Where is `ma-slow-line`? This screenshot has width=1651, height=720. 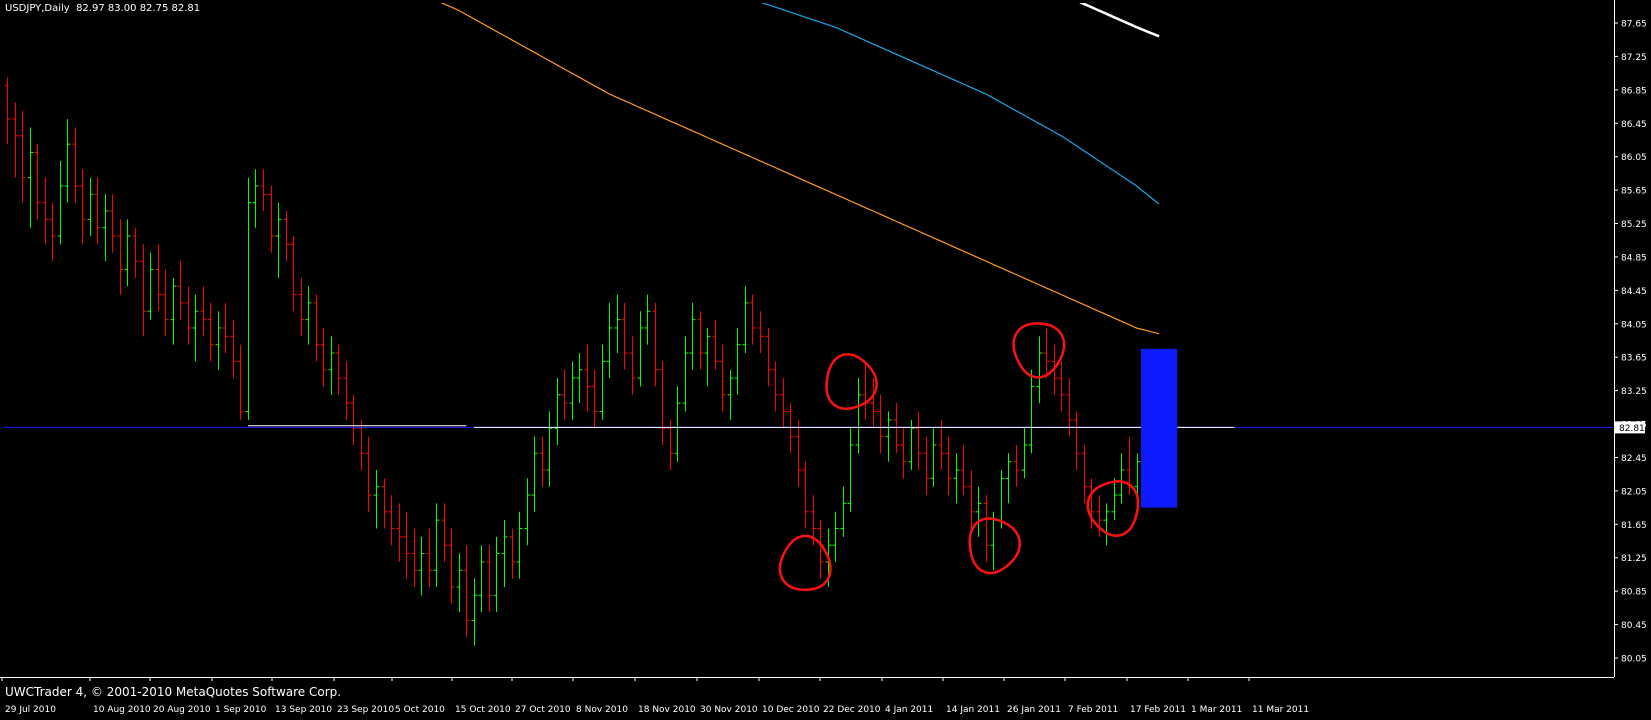 ma-slow-line is located at coordinates (1119, 20).